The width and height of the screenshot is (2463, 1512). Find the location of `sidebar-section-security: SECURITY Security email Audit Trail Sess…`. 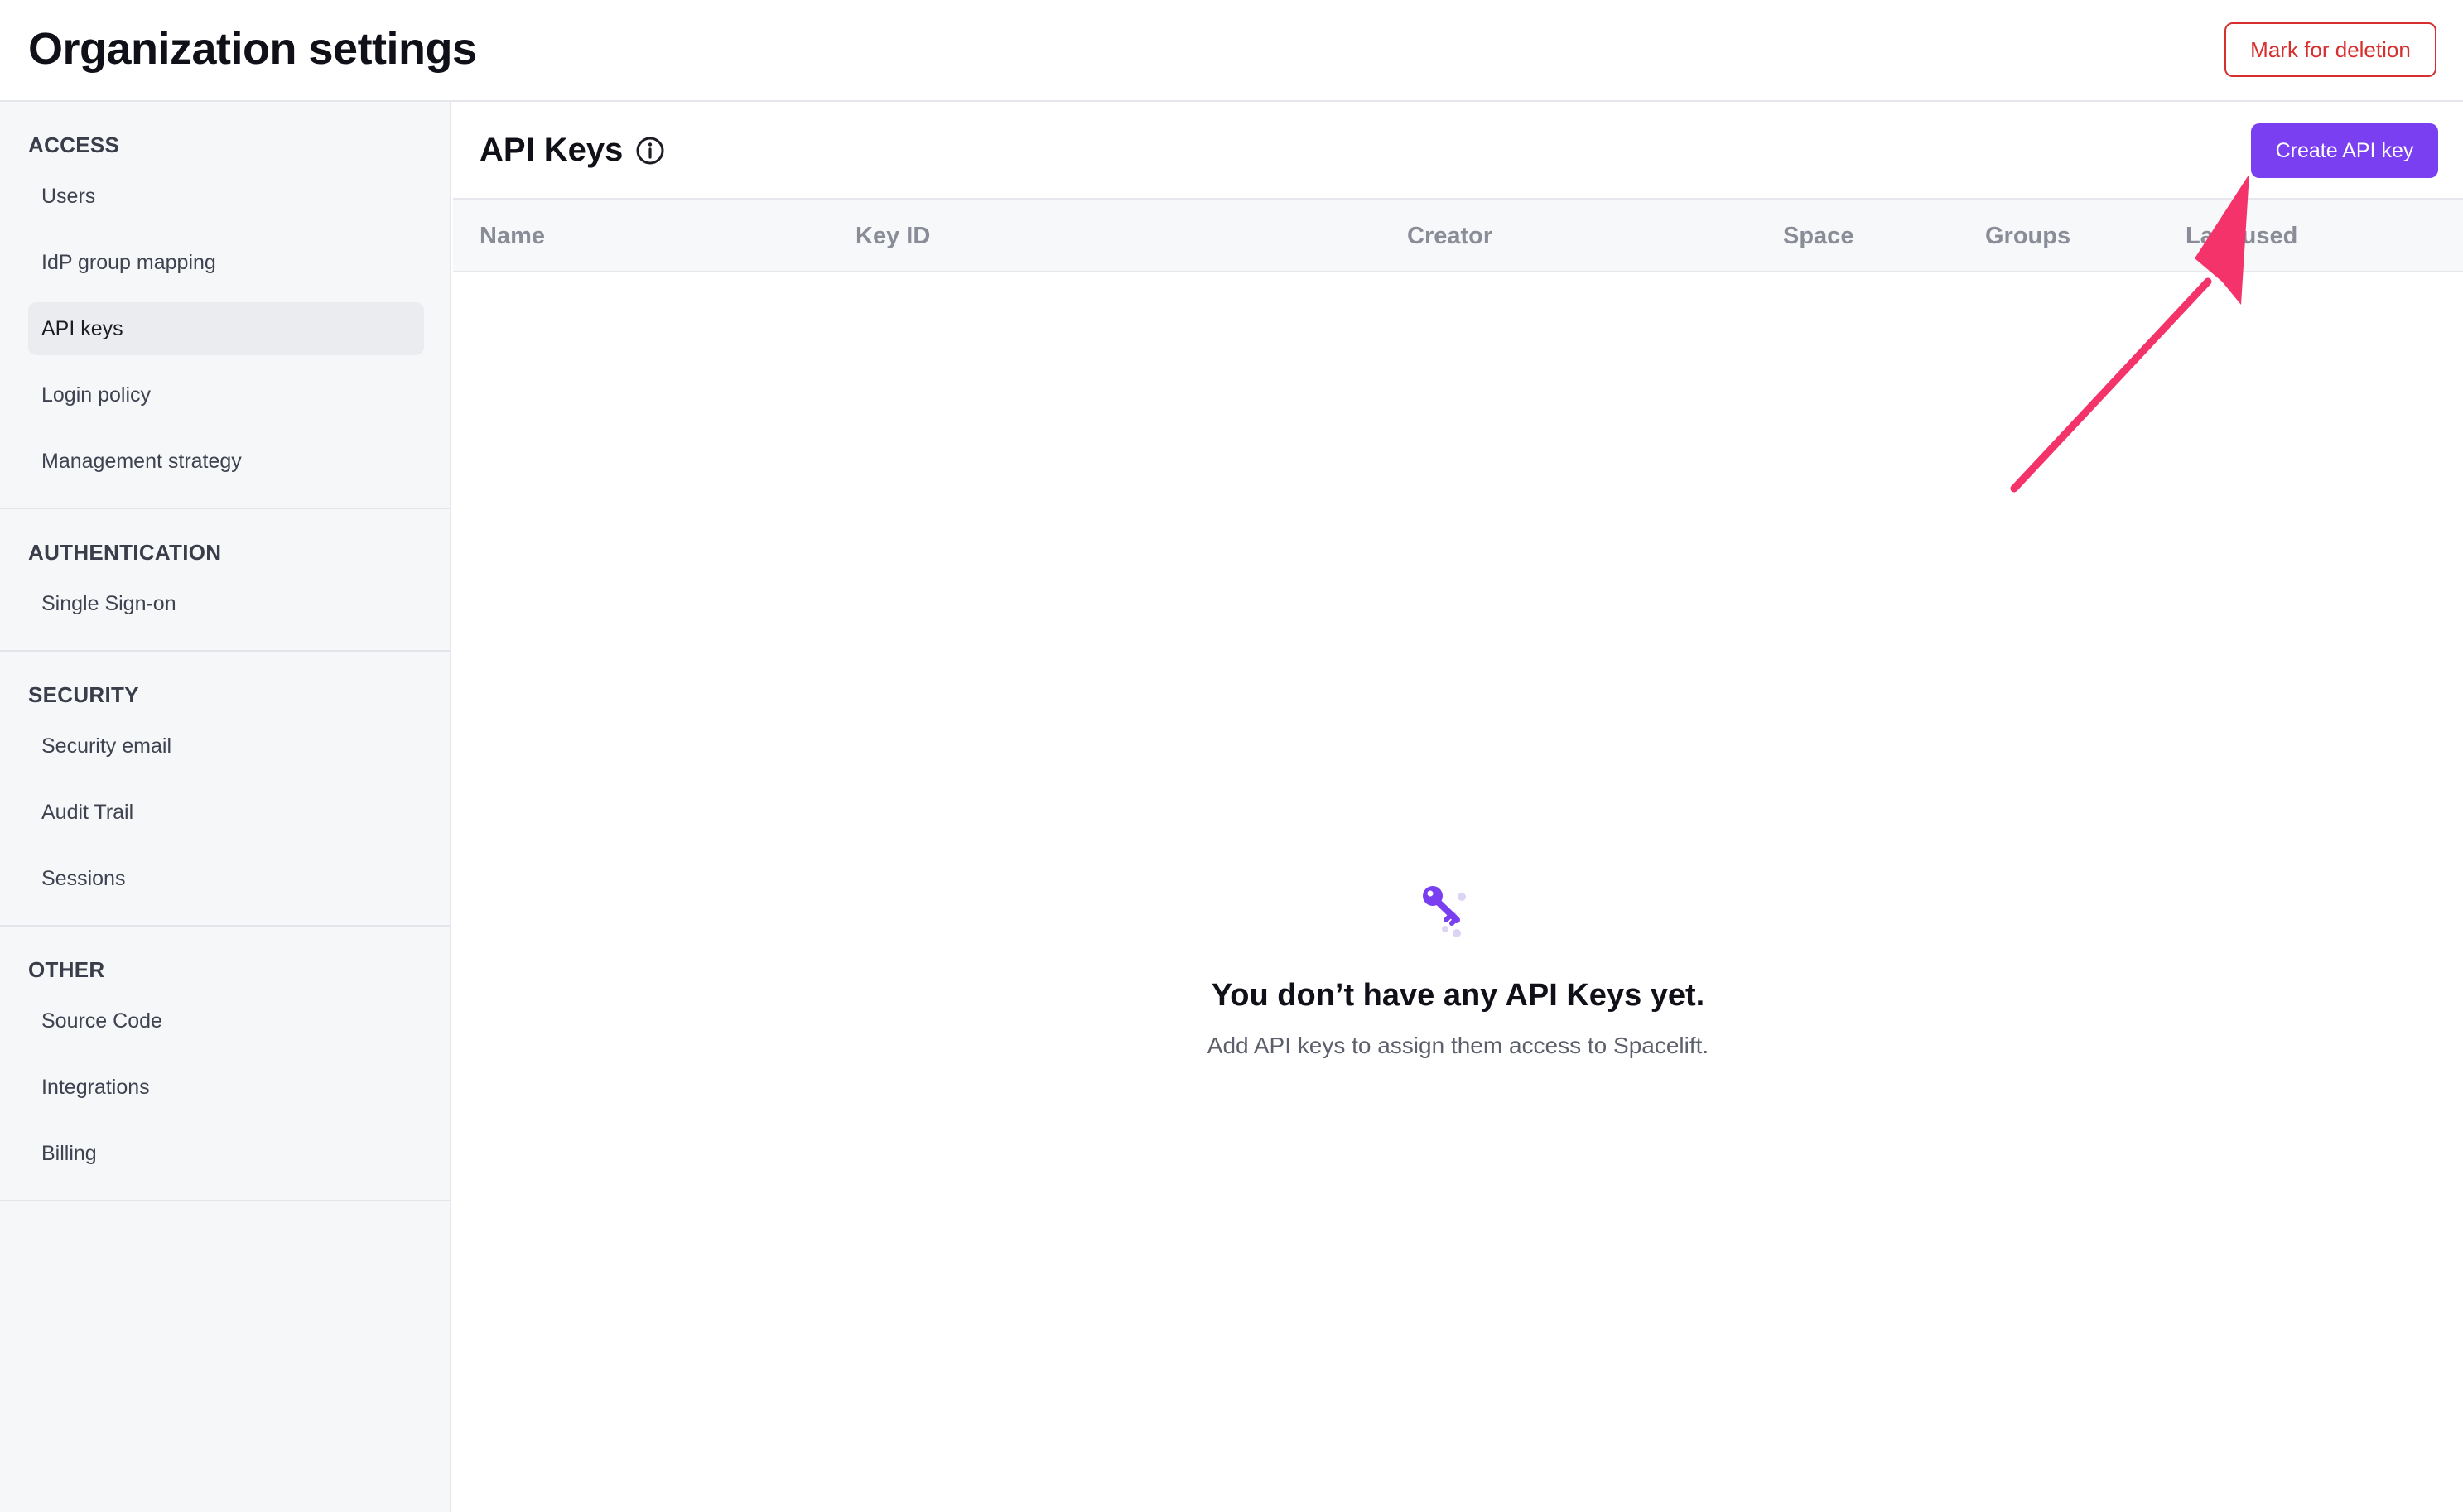

sidebar-section-security: SECURITY Security email Audit Trail Sess… is located at coordinates (225, 790).